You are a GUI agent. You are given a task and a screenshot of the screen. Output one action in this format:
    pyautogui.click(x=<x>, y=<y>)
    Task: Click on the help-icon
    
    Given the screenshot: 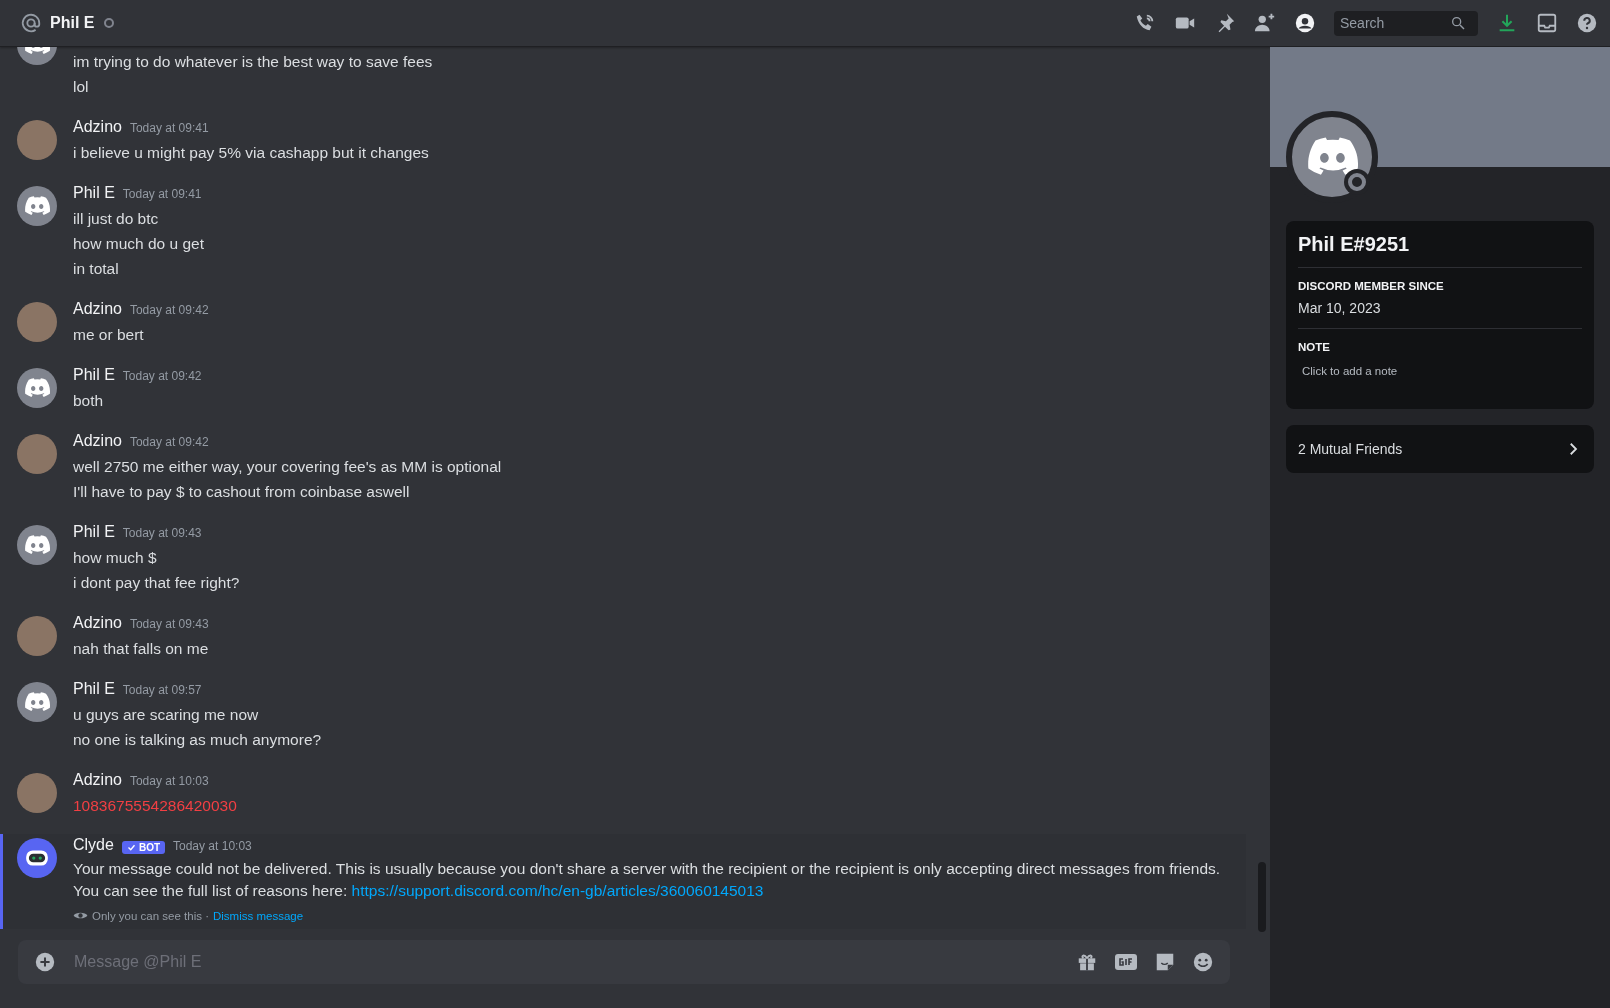 What is the action you would take?
    pyautogui.click(x=1587, y=23)
    